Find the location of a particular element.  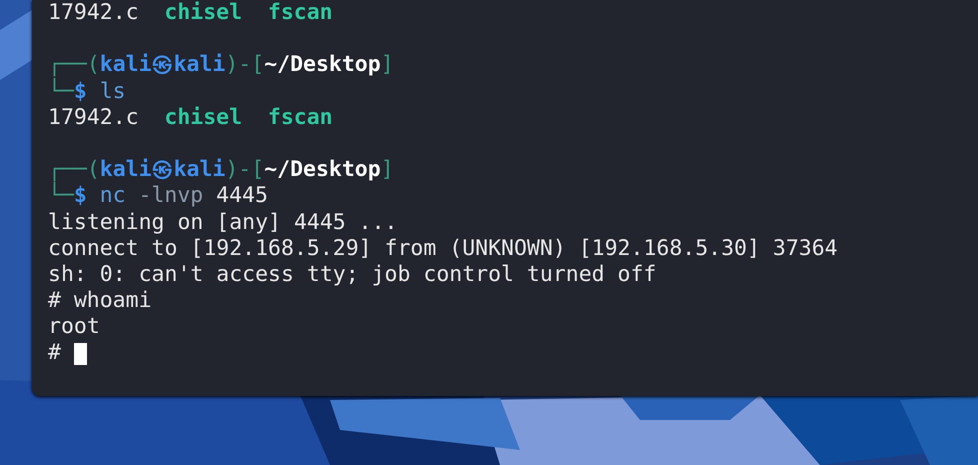

command-text: ls is located at coordinates (113, 91).